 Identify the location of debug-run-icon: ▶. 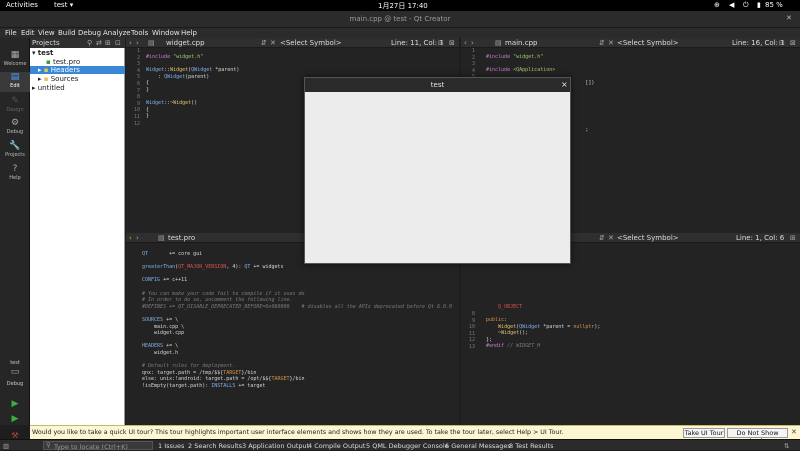
(15, 419).